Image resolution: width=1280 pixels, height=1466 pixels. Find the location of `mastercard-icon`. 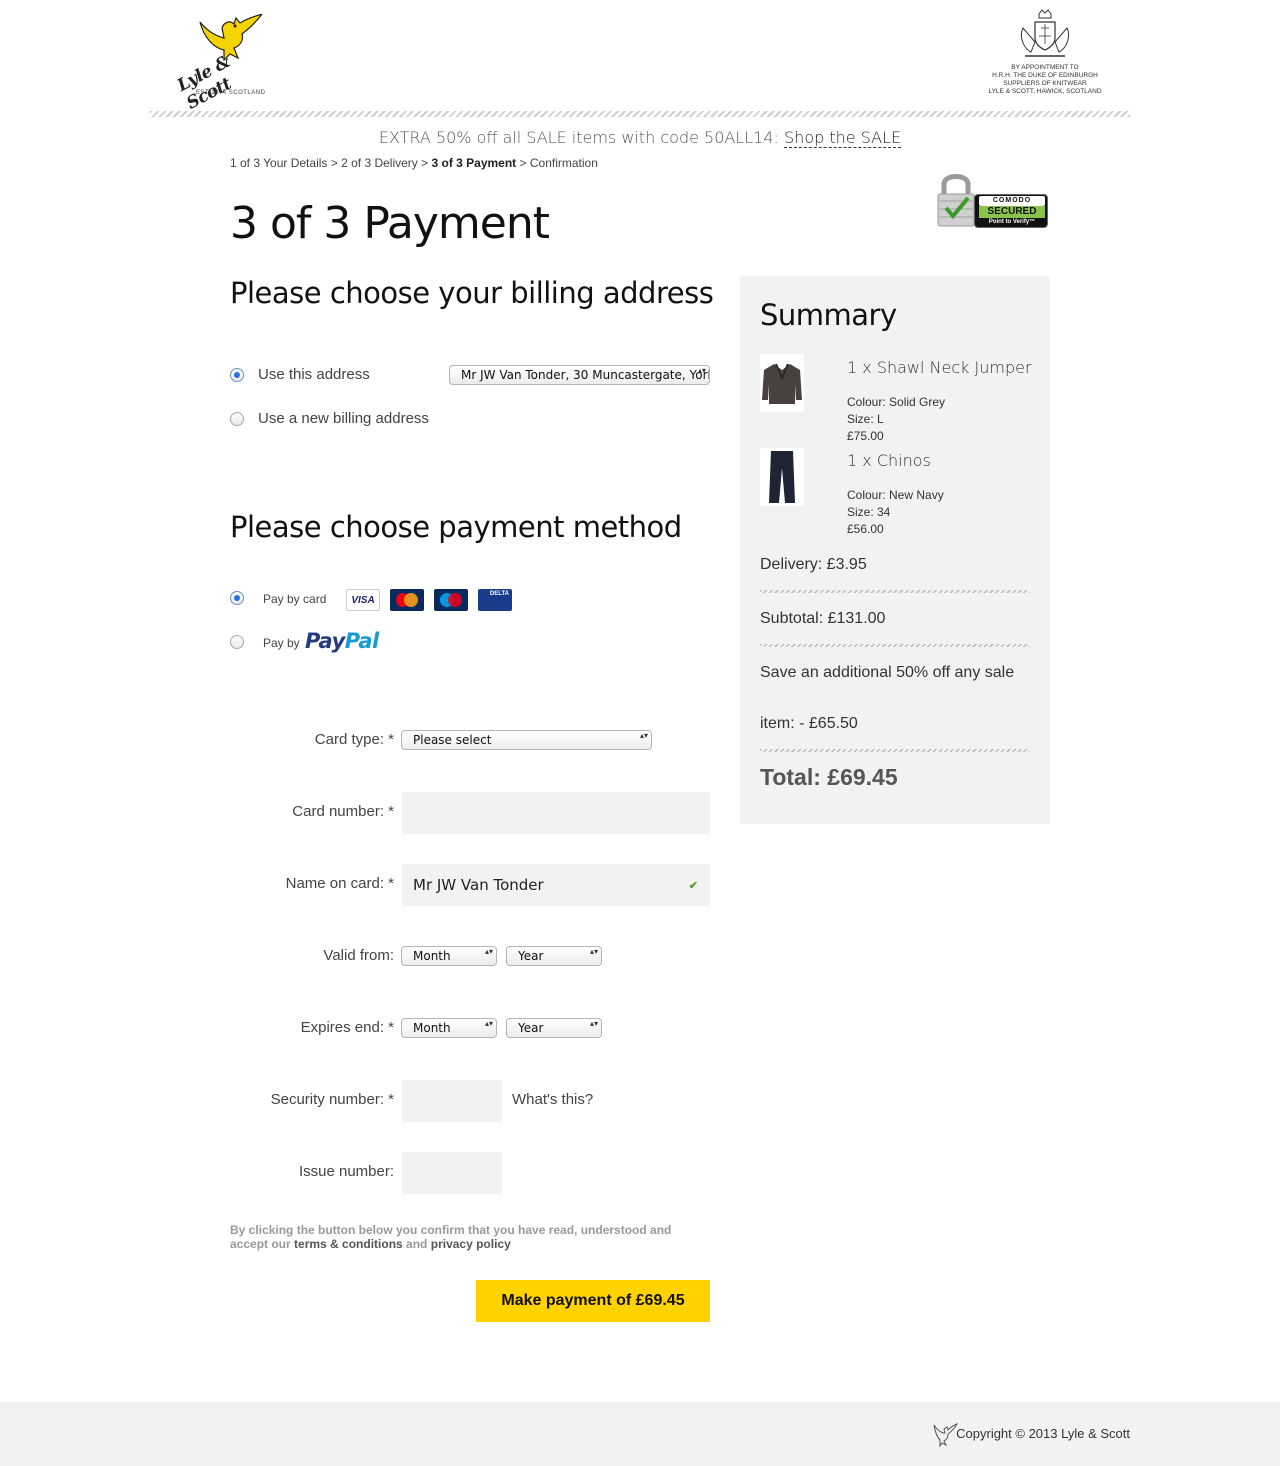

mastercard-icon is located at coordinates (407, 600).